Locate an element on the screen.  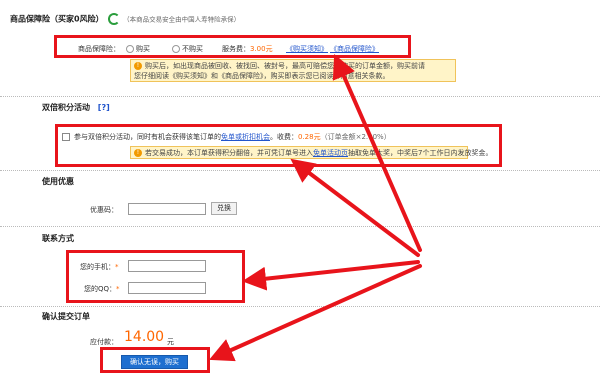
arrow-to-insurance is located at coordinates (377, 153).